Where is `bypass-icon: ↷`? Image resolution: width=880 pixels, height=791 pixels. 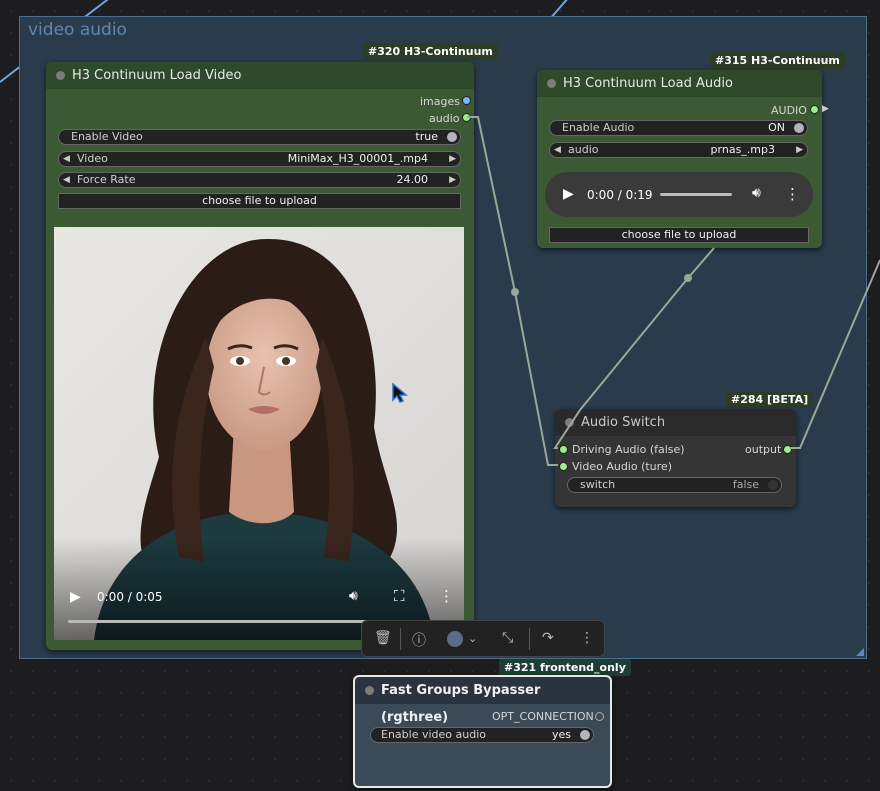
bypass-icon: ↷ is located at coordinates (548, 638).